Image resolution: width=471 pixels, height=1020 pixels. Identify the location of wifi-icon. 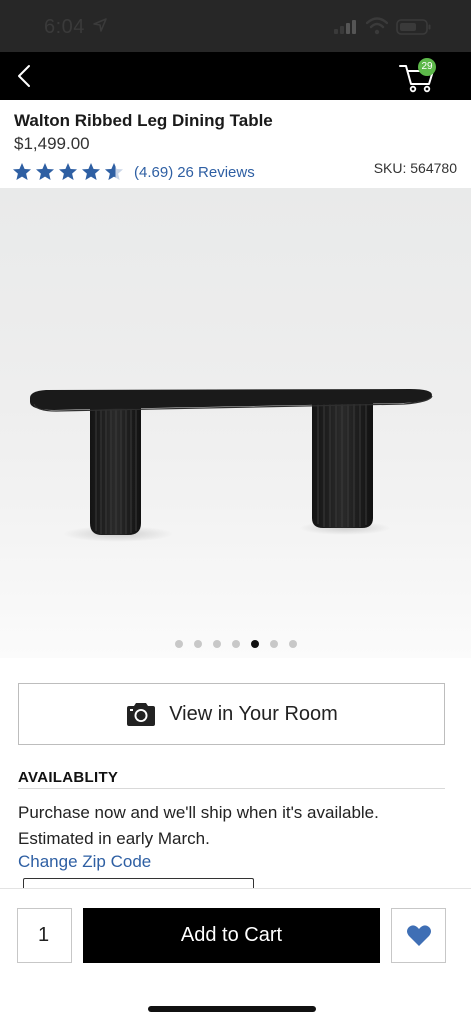
(377, 26).